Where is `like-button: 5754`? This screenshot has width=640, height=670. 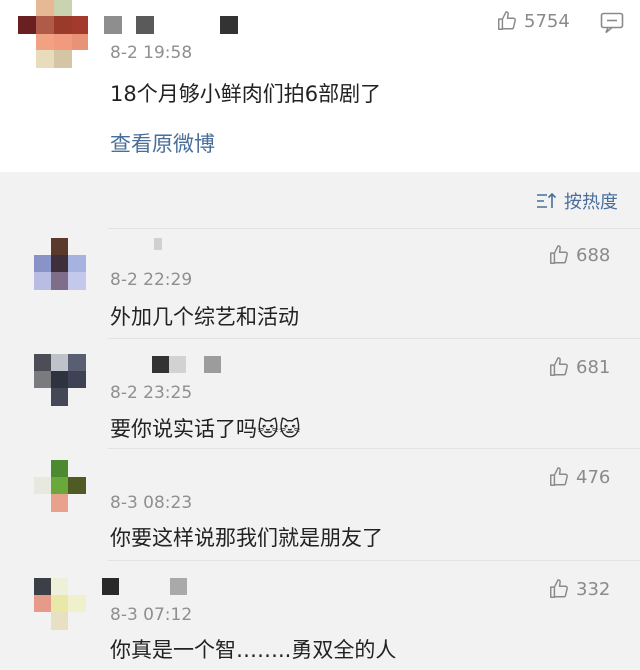 like-button: 5754 is located at coordinates (533, 21).